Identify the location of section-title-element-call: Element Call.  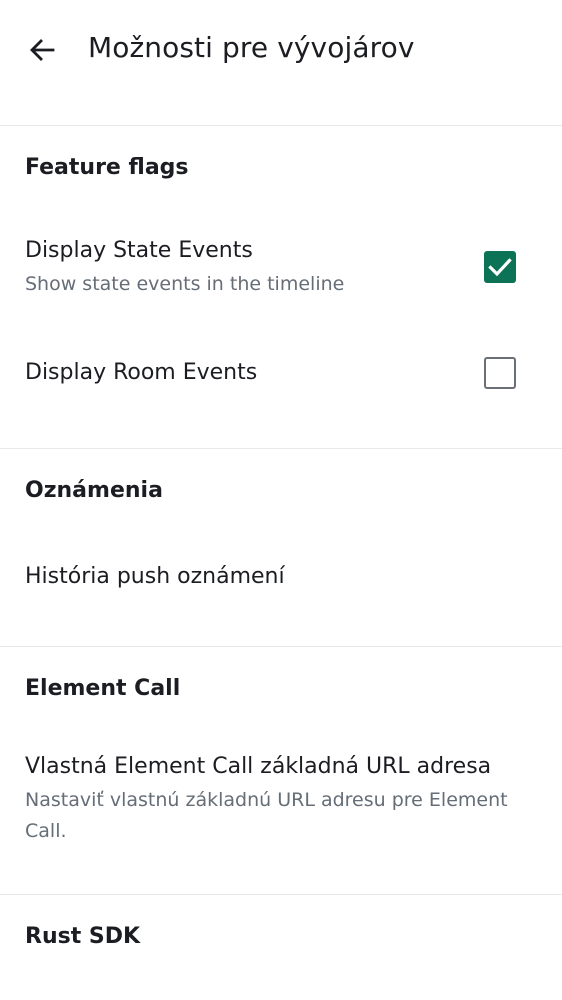
(103, 688).